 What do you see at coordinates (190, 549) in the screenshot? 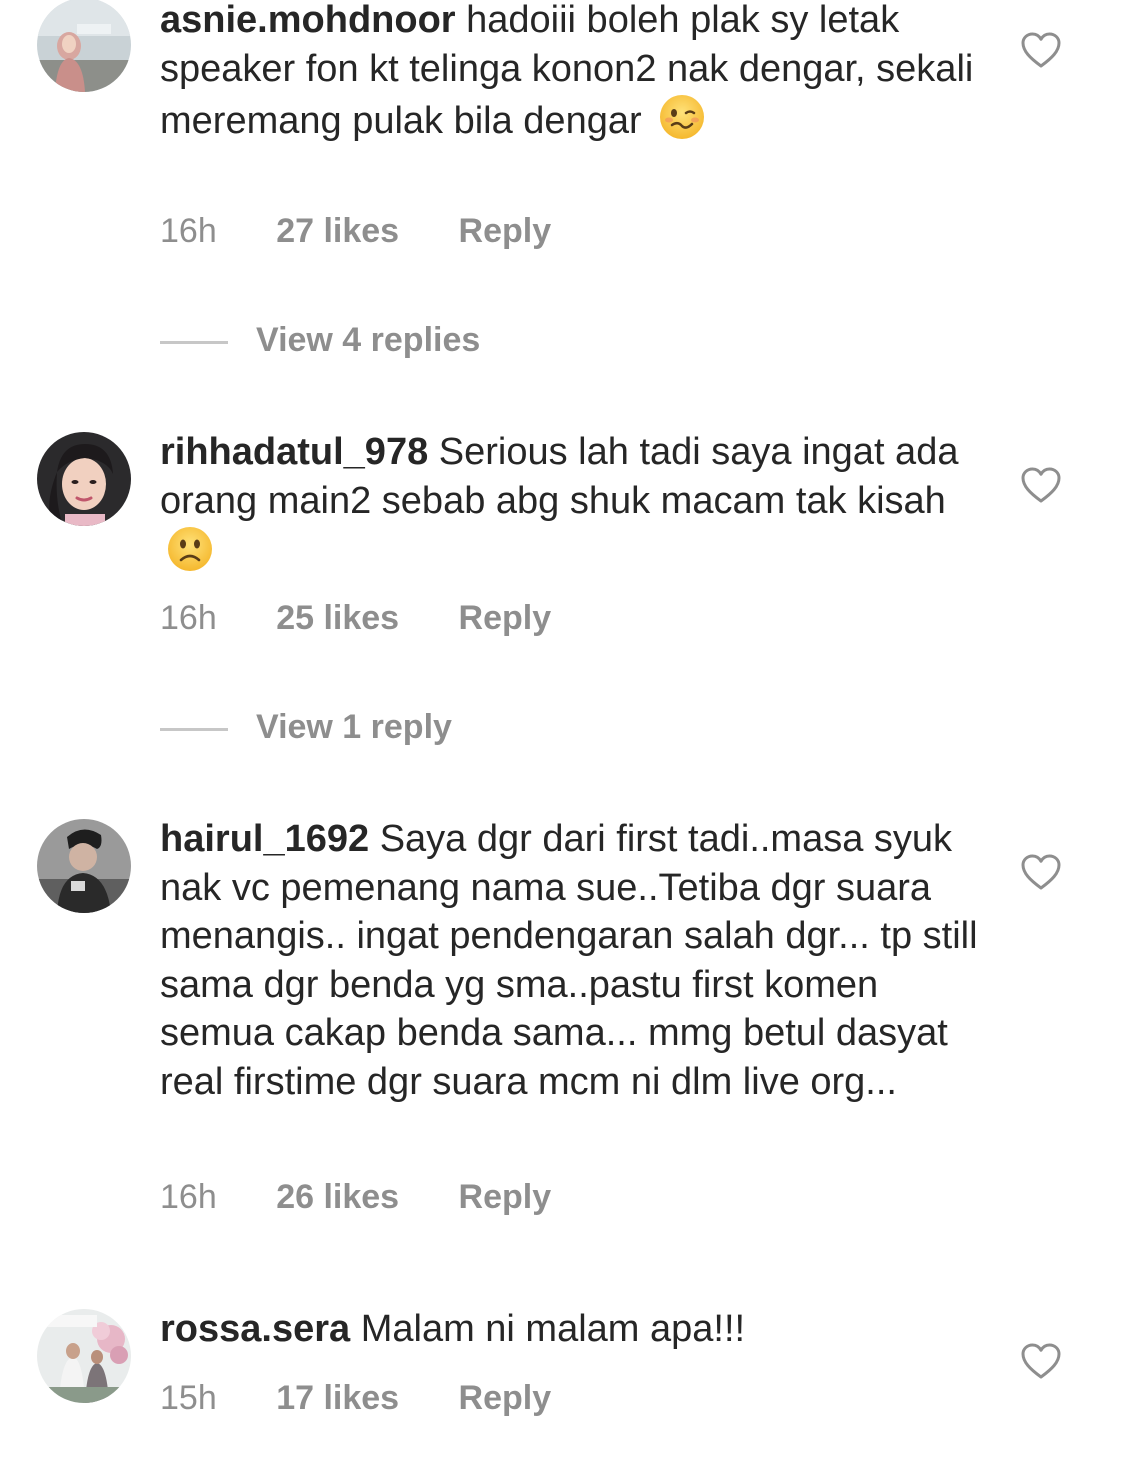
I see `slightly-frowning-face-emoji-icon` at bounding box center [190, 549].